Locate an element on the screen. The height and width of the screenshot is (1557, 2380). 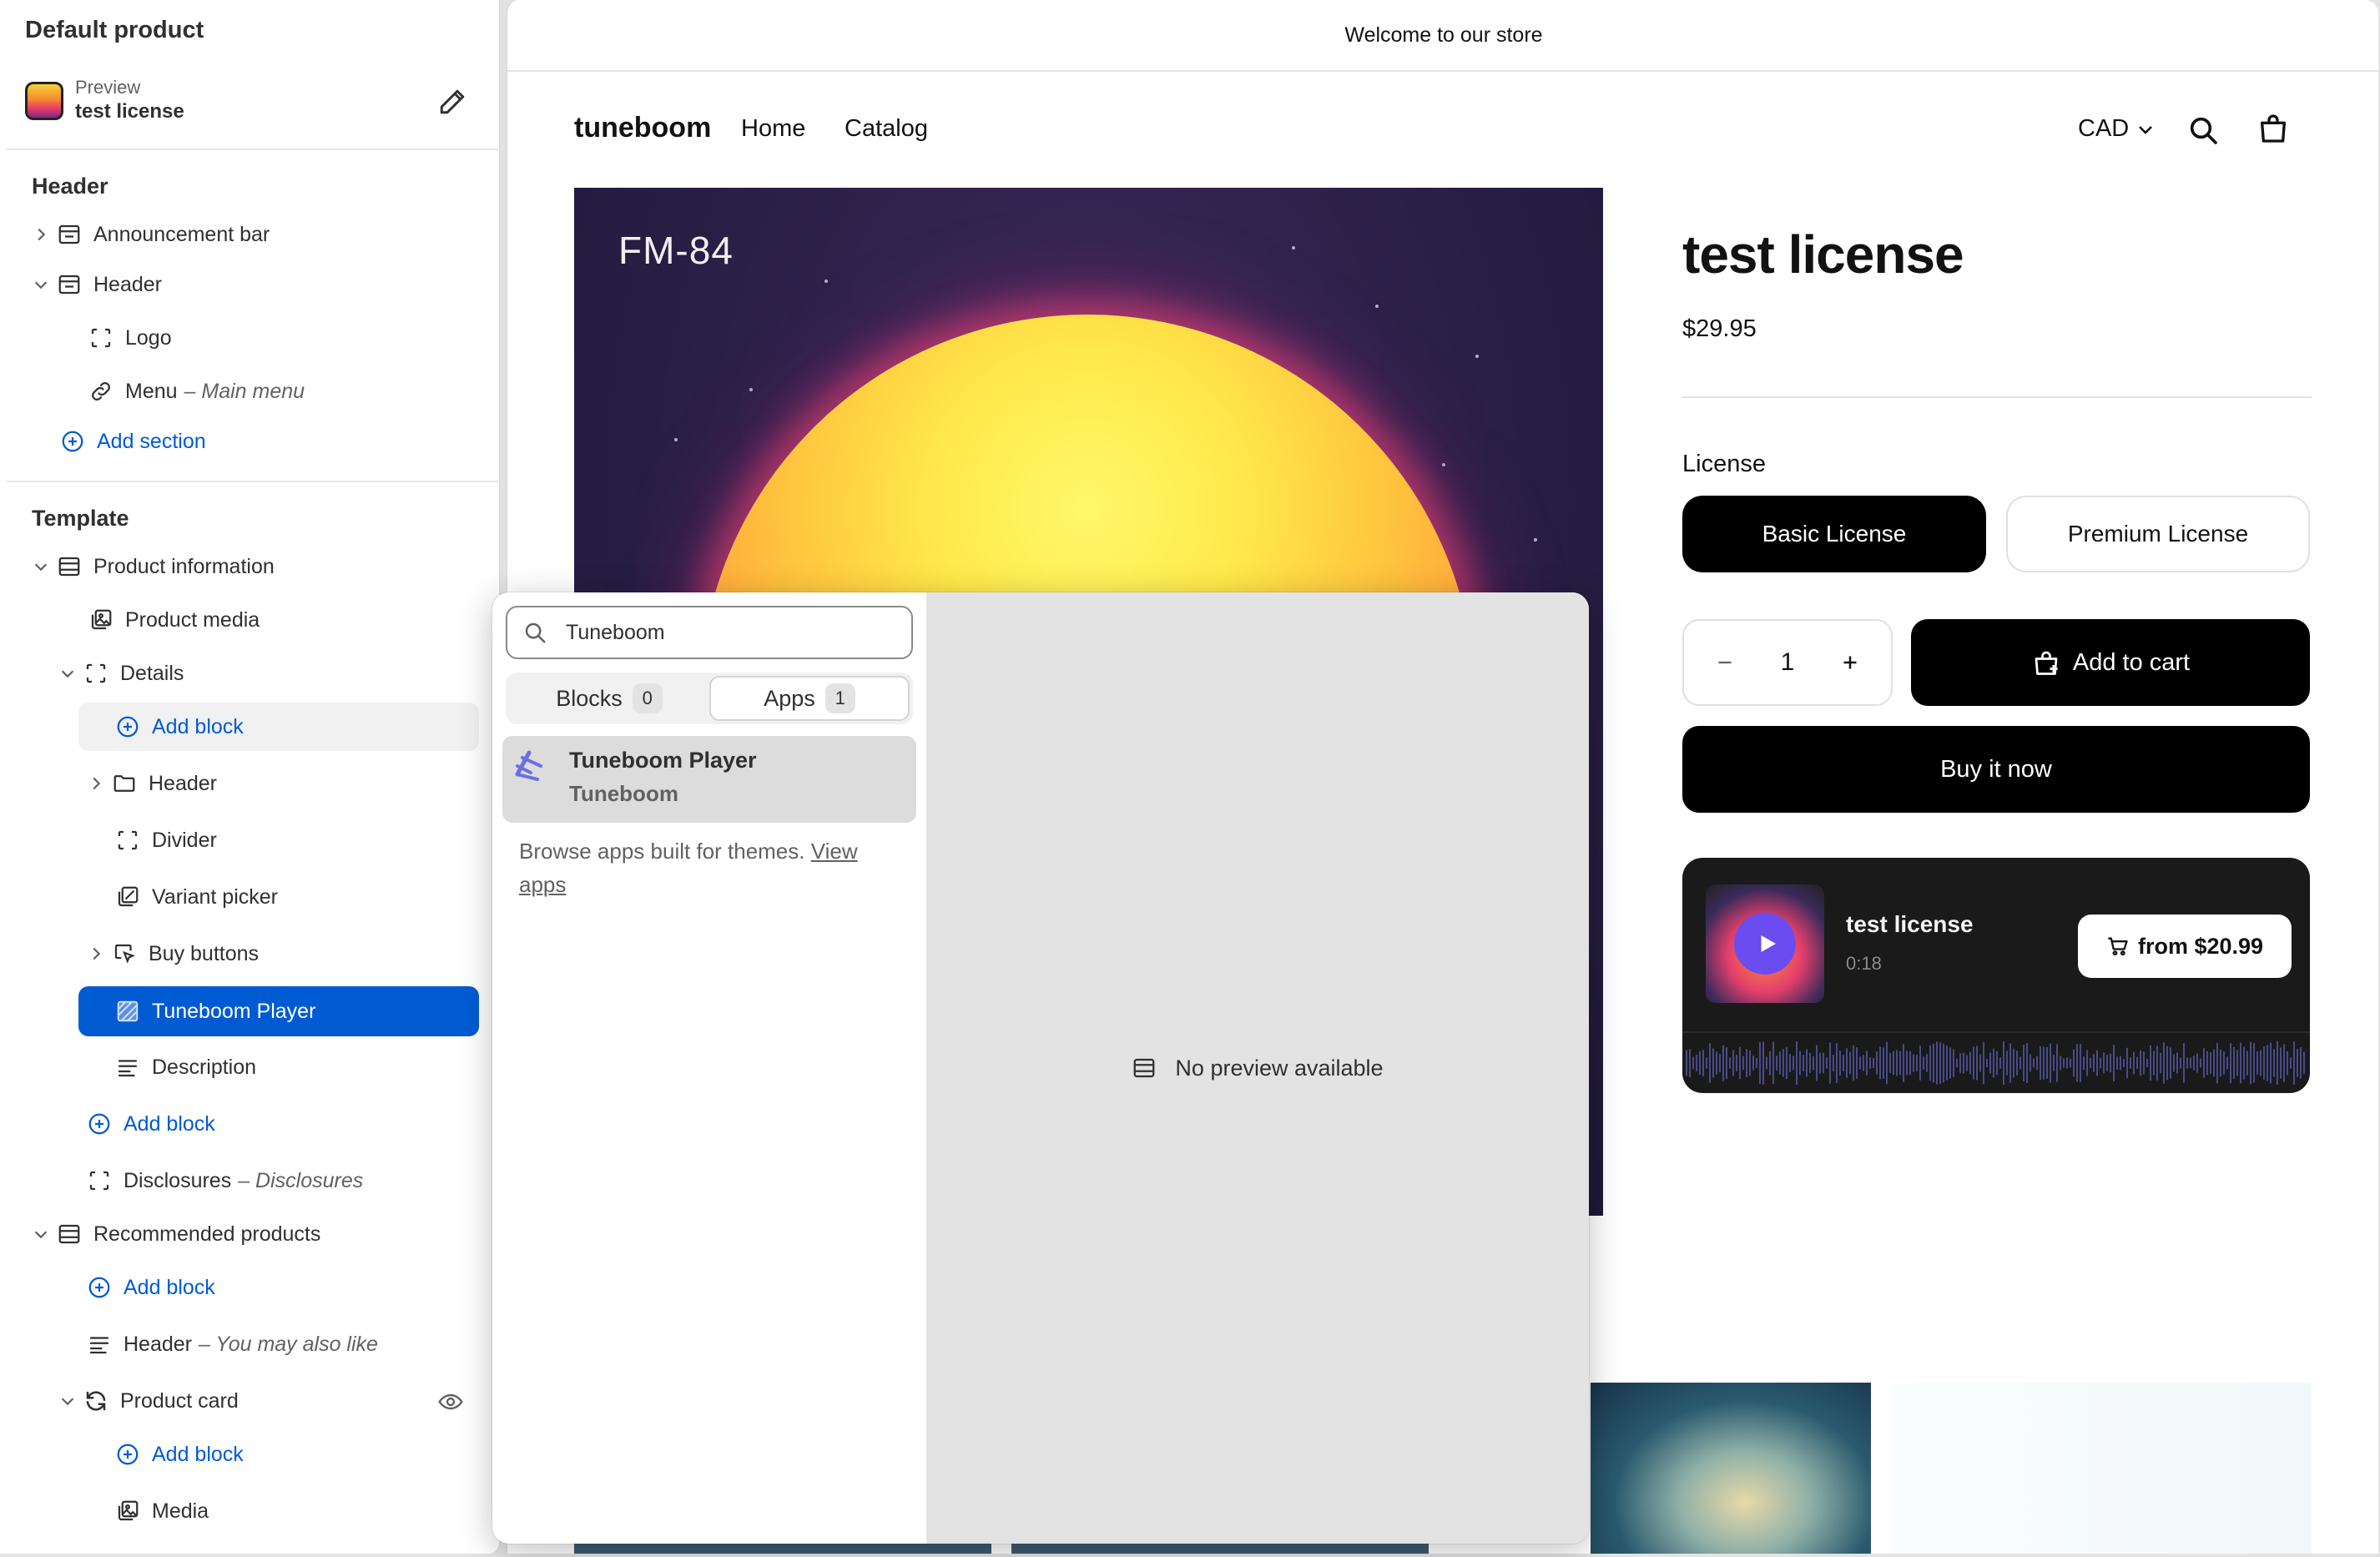
block-divider: Divider is located at coordinates (298, 840).